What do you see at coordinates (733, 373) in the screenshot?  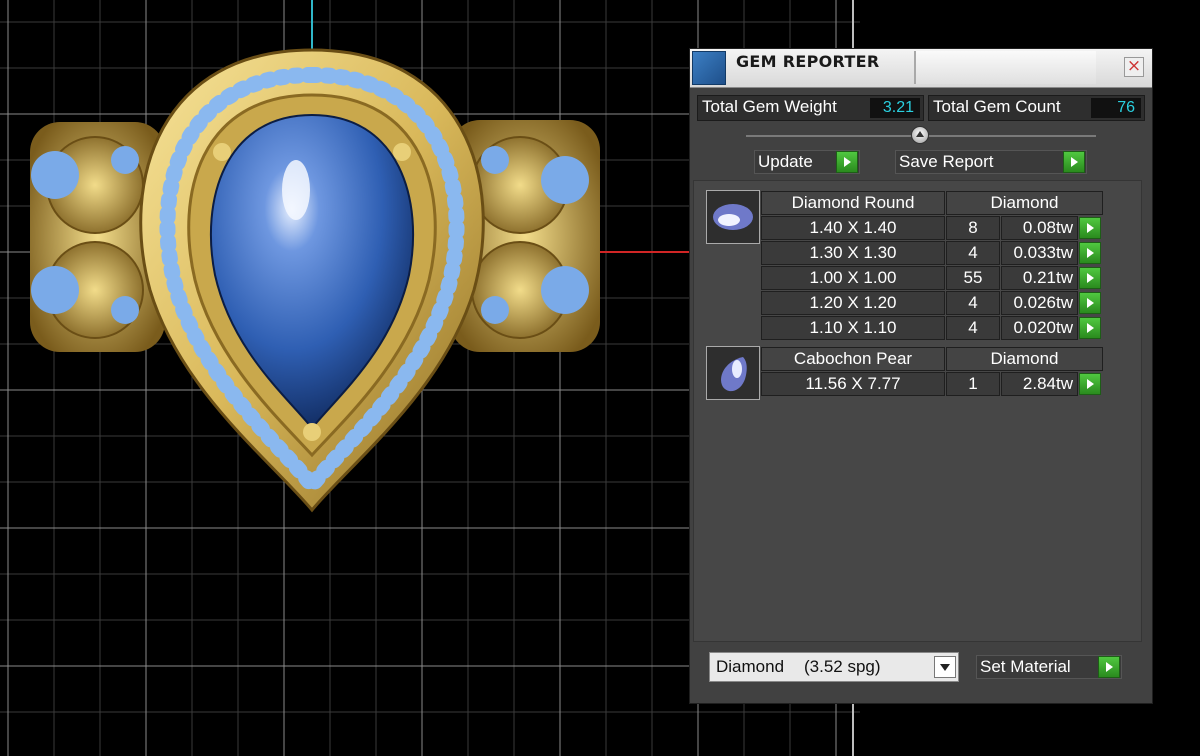 I see `pear-gem-icon` at bounding box center [733, 373].